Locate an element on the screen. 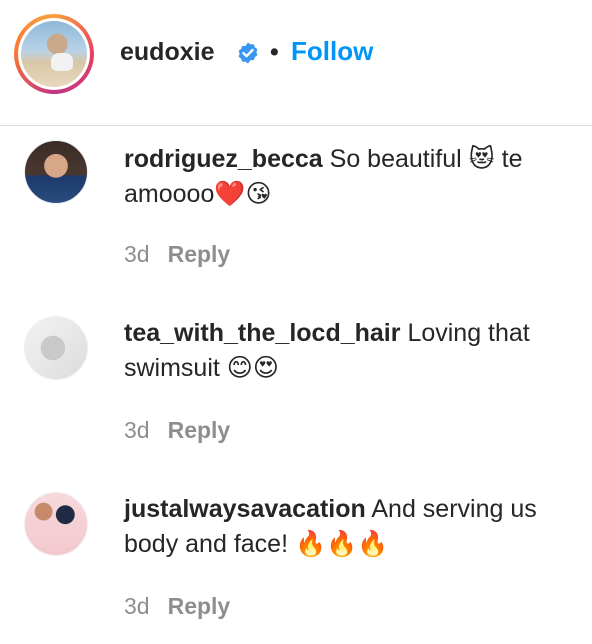  profile-avatar-story-ring is located at coordinates (54, 54).